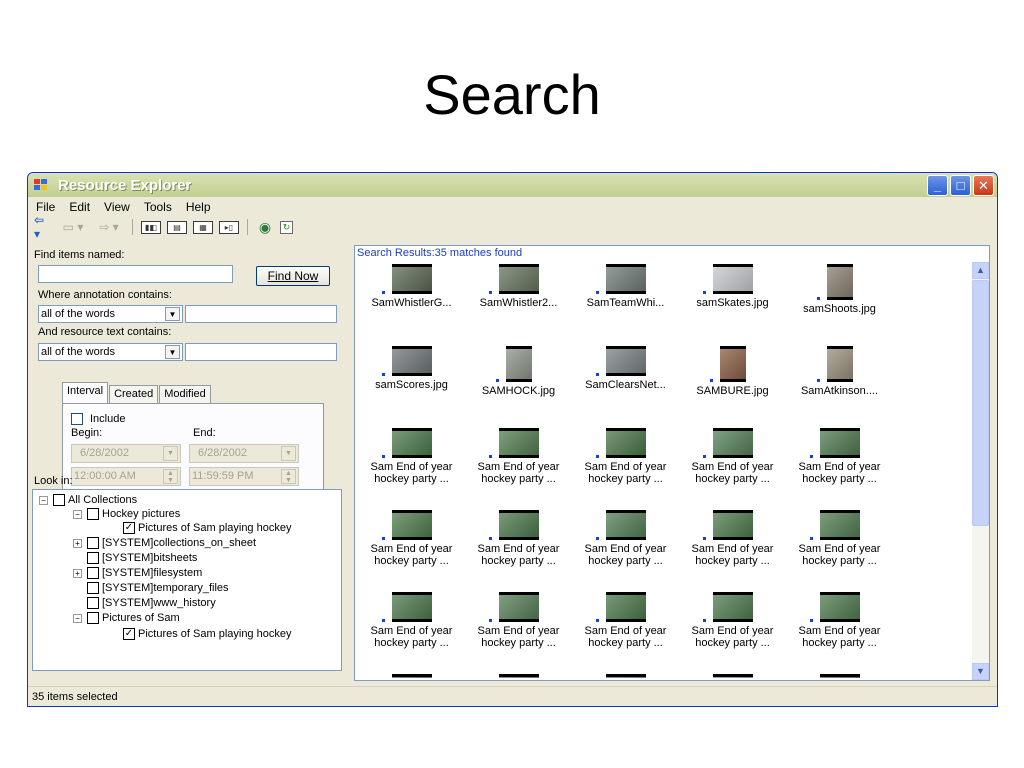 Image resolution: width=1024 pixels, height=768 pixels. I want to click on folder-up-icon: ▭ ▾, so click(73, 227).